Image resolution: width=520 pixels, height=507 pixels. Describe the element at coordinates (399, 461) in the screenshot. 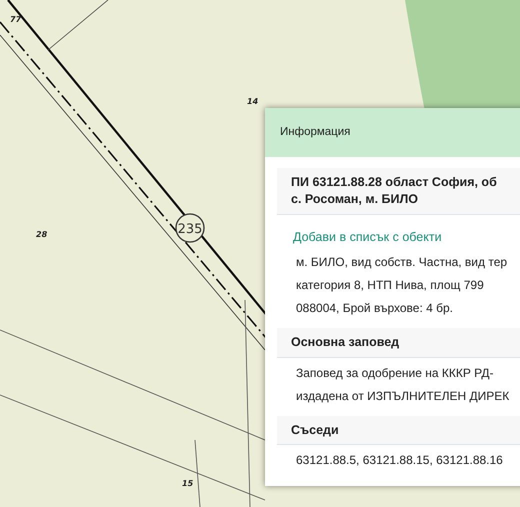

I see `section-text: 63121.88.5, 63121.88.15, 63121.88.16` at that location.